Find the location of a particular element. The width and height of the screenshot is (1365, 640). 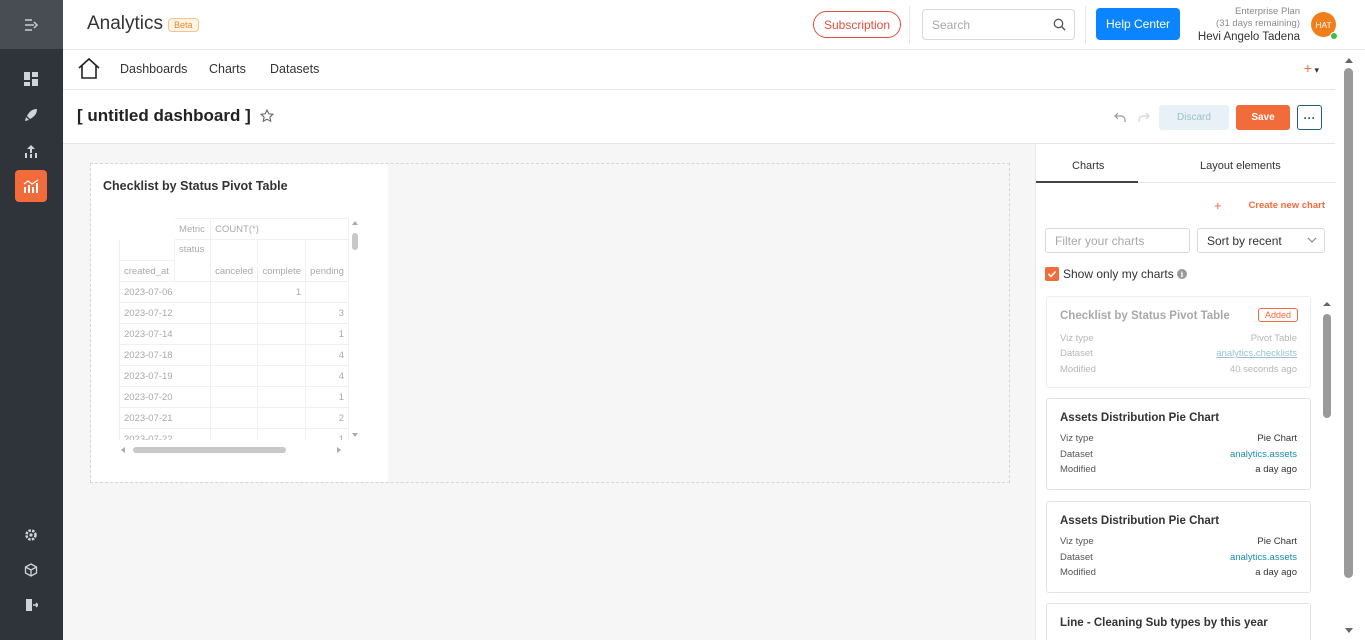

tab-charts: Charts is located at coordinates (1088, 166).